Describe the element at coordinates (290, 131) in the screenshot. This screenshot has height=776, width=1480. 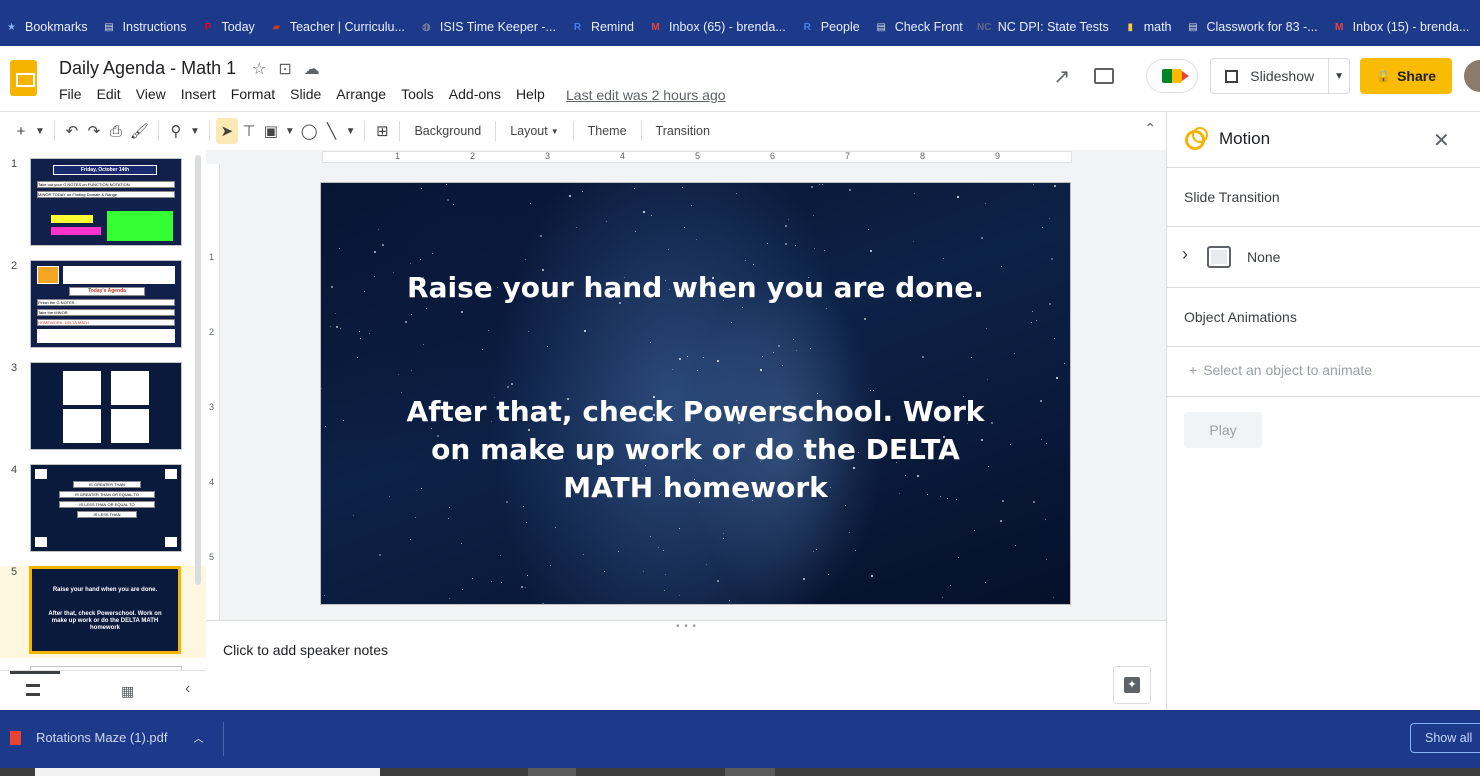
I see `image-dropdown-icon: ▼` at that location.